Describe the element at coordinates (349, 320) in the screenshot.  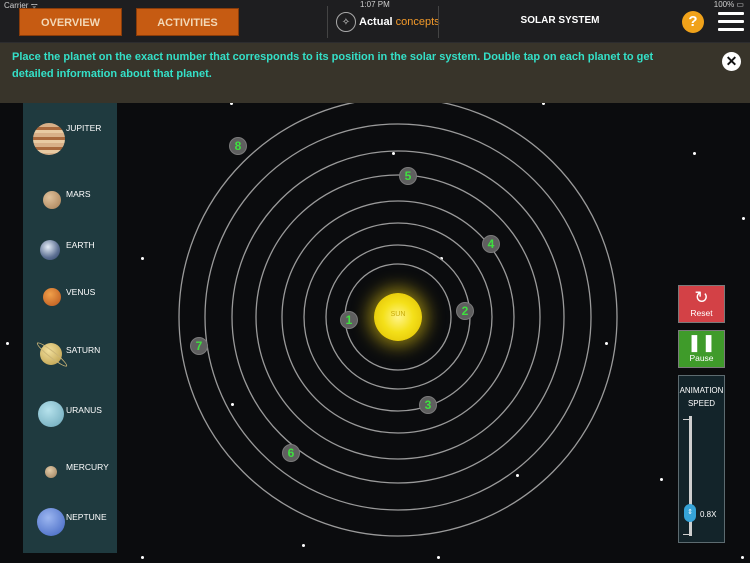
I see `position-marker-1: 1` at that location.